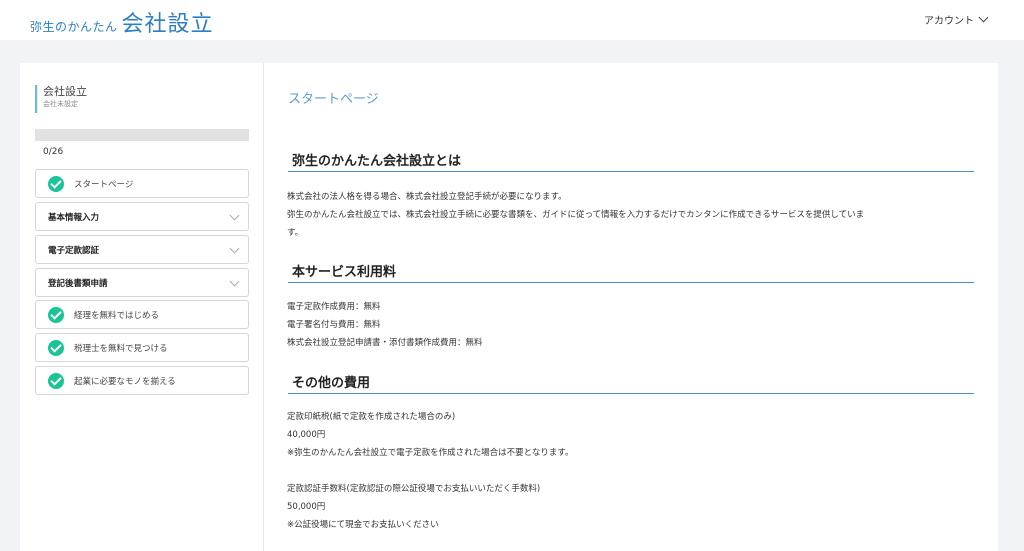  I want to click on text-line: 定款印紙税(紙で定款を作成された場合のみ), so click(371, 417).